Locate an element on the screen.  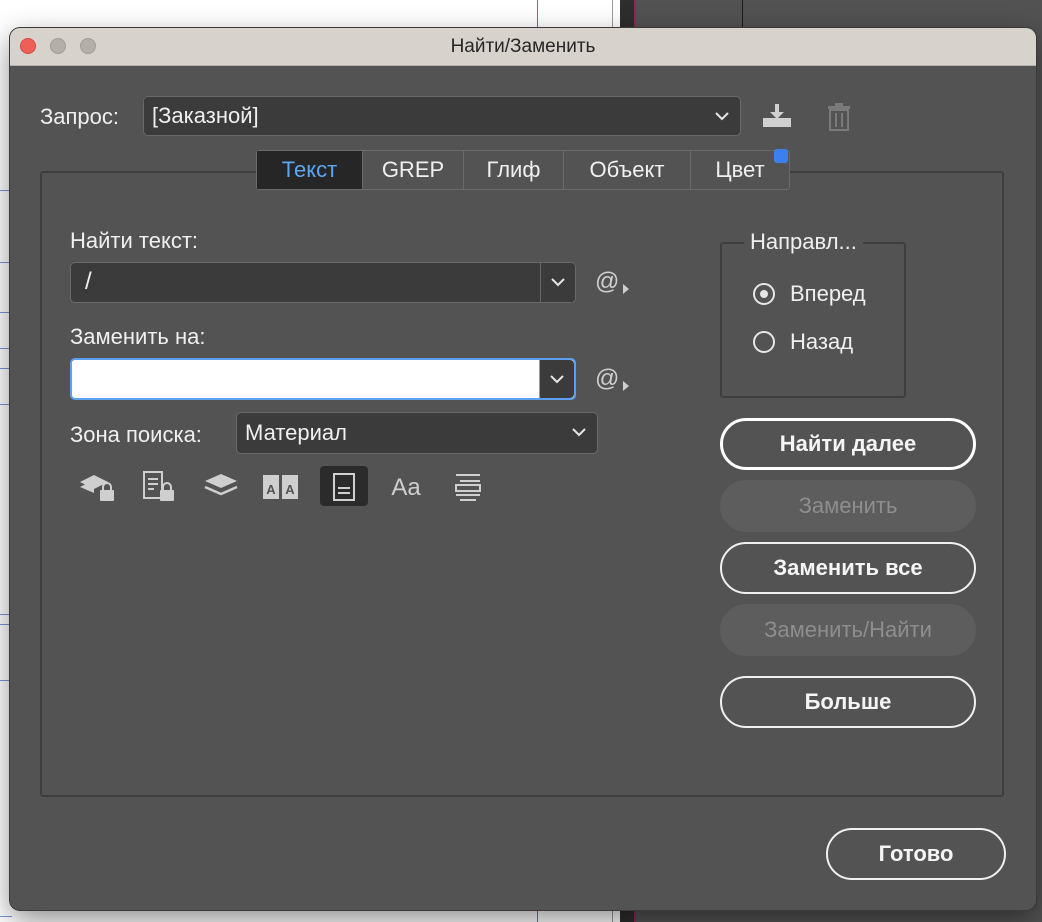
find-field: / is located at coordinates (323, 282).